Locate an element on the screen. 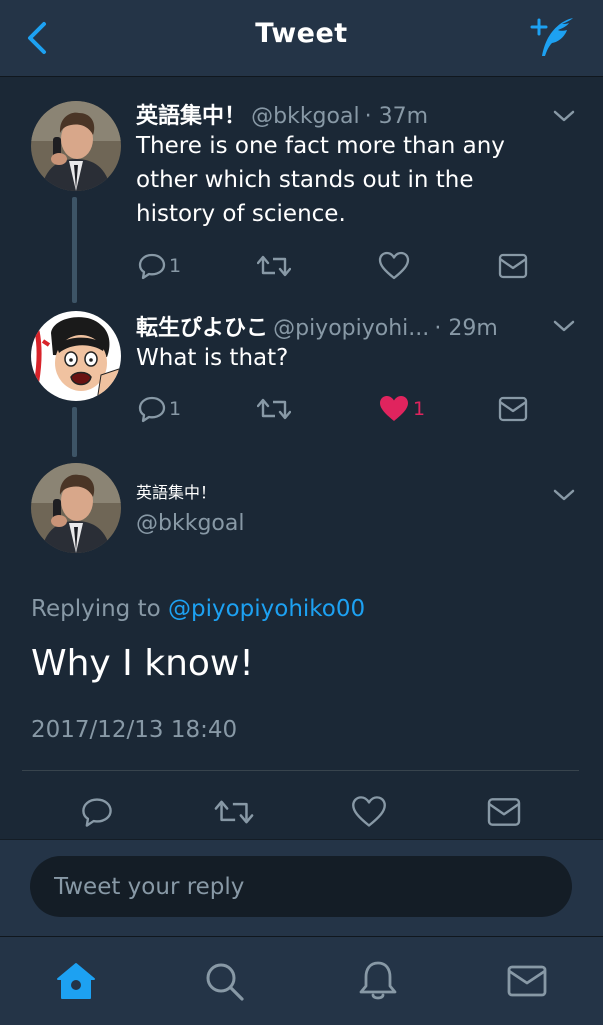 The height and width of the screenshot is (1025, 603). notifications-icon is located at coordinates (378, 981).